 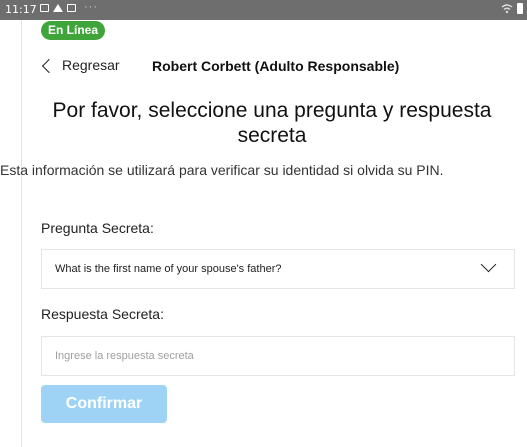 What do you see at coordinates (91, 7) in the screenshot?
I see `status-overflow: ···` at bounding box center [91, 7].